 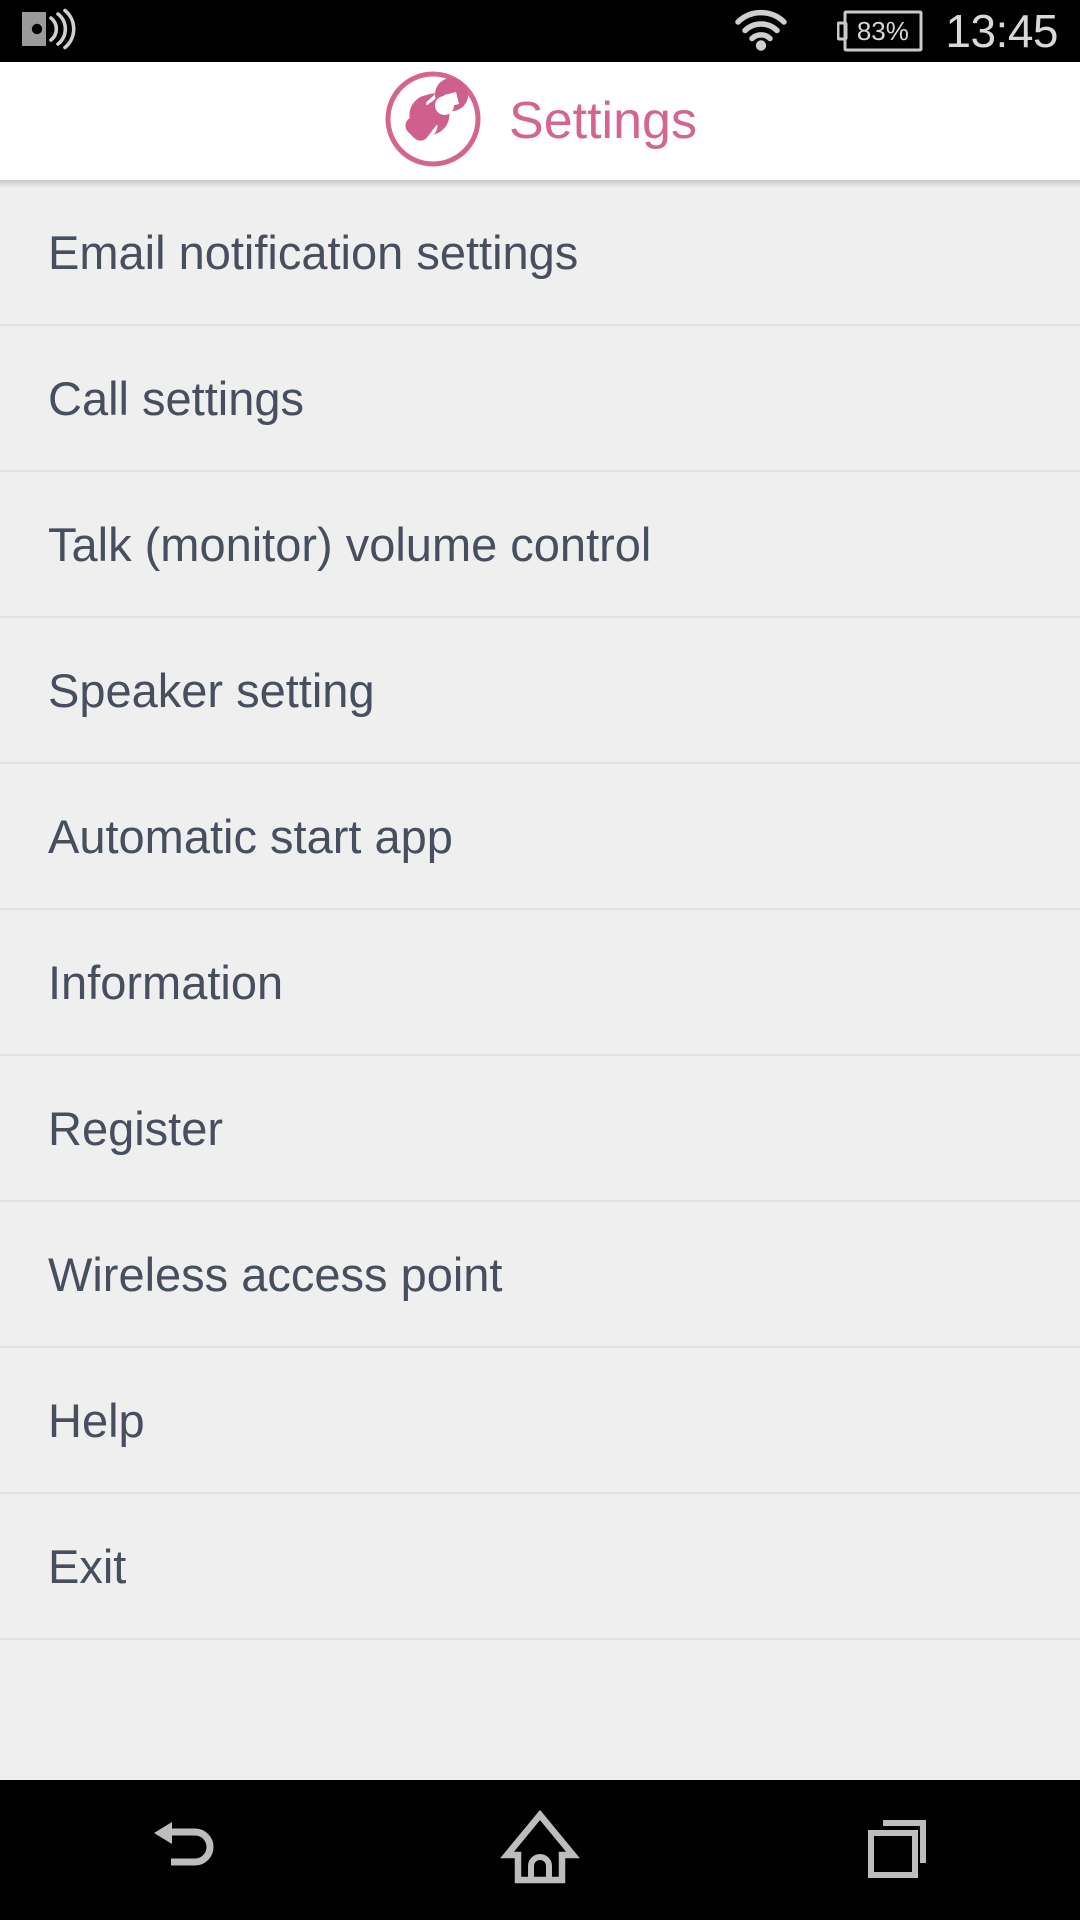 I want to click on list-item-label: Exit, so click(x=87, y=1566).